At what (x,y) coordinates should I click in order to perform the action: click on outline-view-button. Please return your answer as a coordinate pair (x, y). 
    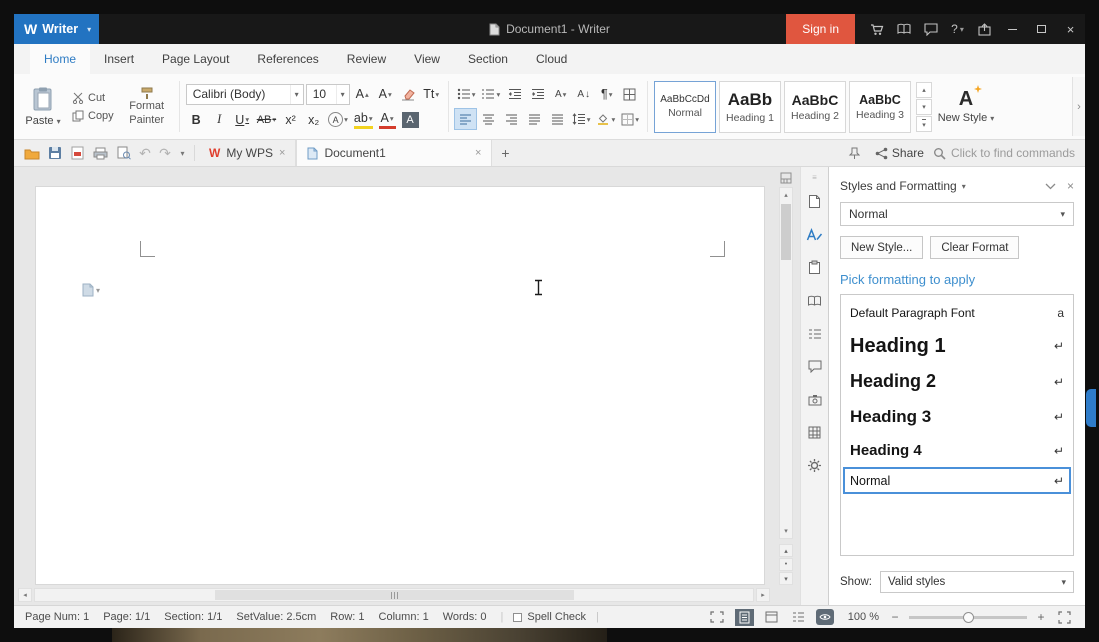
    Looking at the image, I should click on (798, 617).